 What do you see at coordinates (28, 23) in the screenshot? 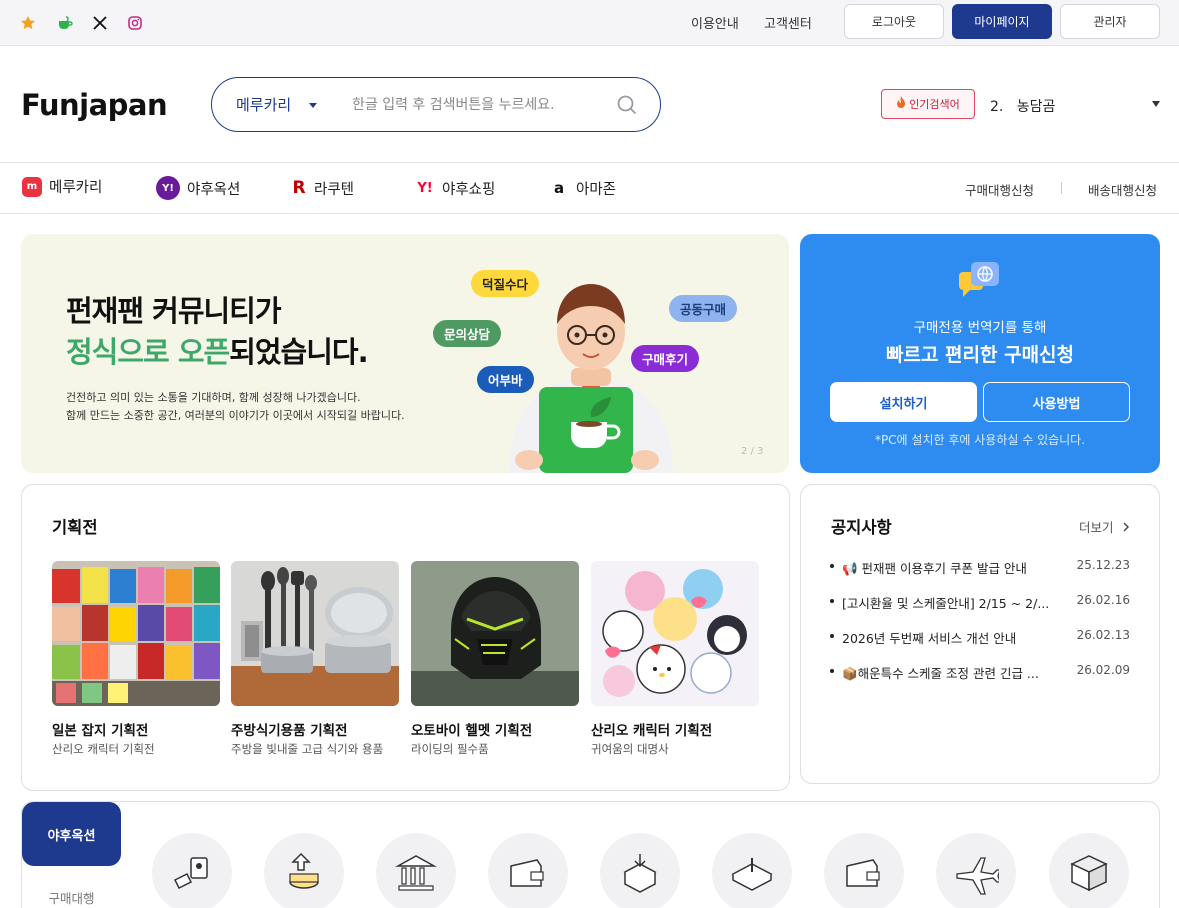
I see `star-icon` at bounding box center [28, 23].